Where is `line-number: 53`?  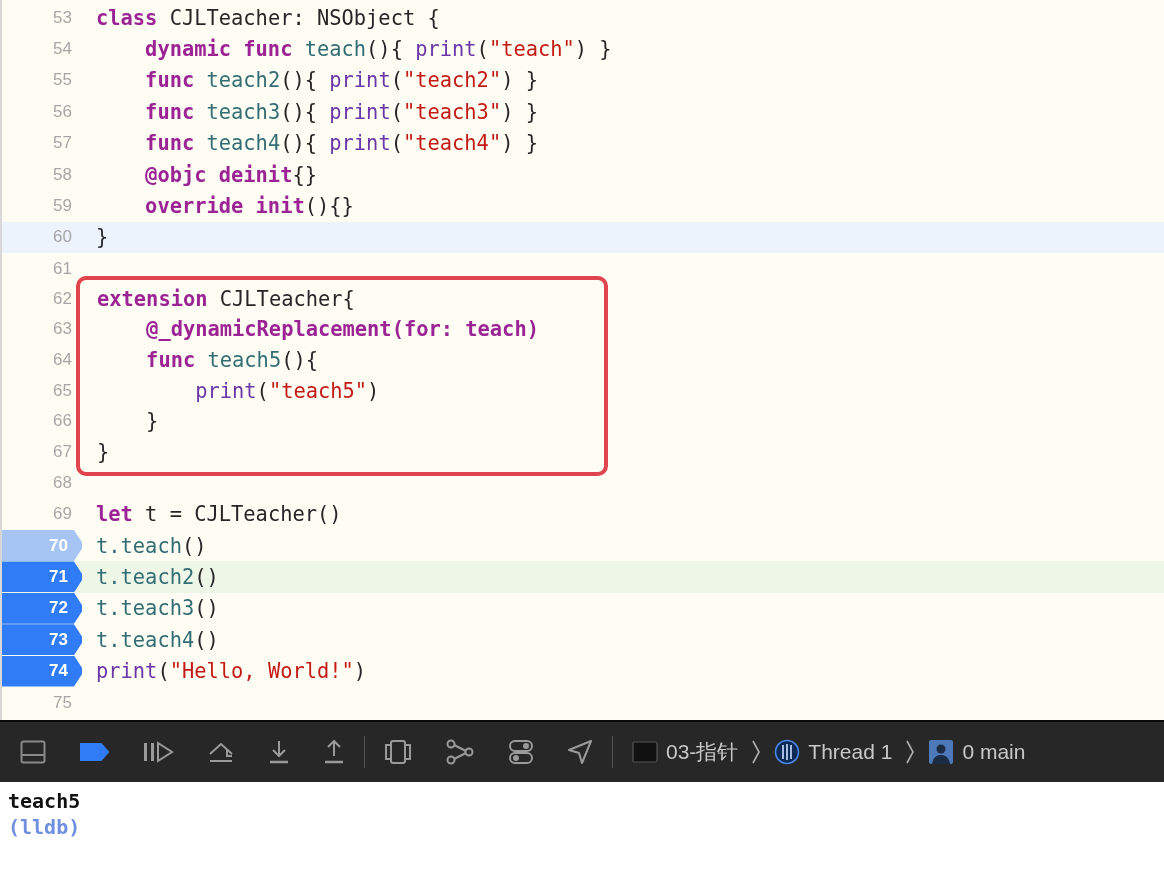 line-number: 53 is located at coordinates (63, 17).